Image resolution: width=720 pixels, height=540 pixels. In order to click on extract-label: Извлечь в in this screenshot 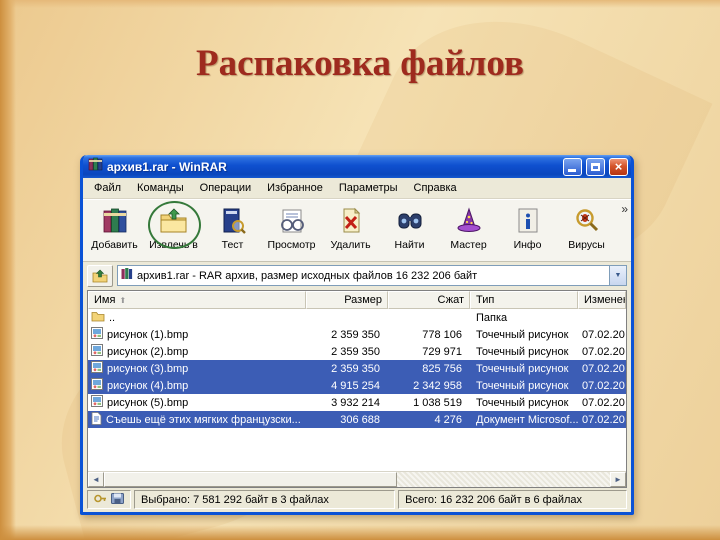, I will do `click(173, 245)`.